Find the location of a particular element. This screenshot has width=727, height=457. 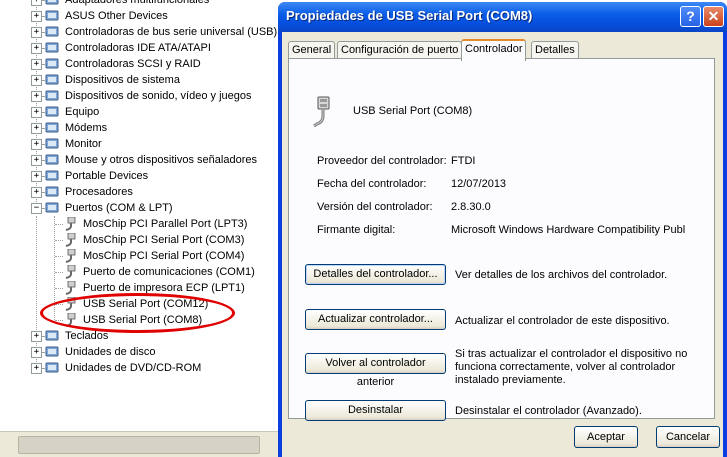

port-icon is located at coordinates (52, 208).